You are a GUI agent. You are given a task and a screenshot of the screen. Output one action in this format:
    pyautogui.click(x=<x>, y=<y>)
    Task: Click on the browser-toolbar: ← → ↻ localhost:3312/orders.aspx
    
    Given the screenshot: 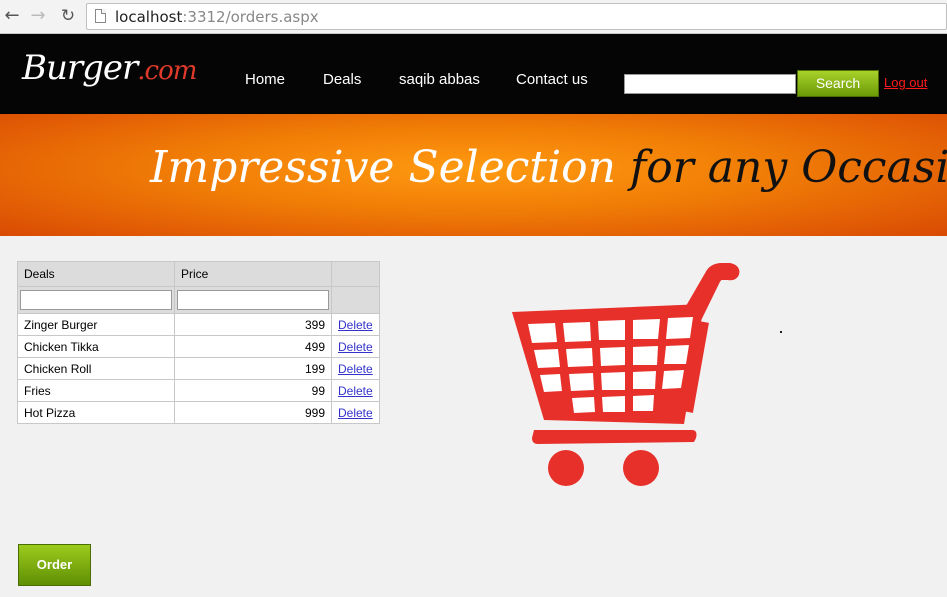 What is the action you would take?
    pyautogui.click(x=473, y=17)
    